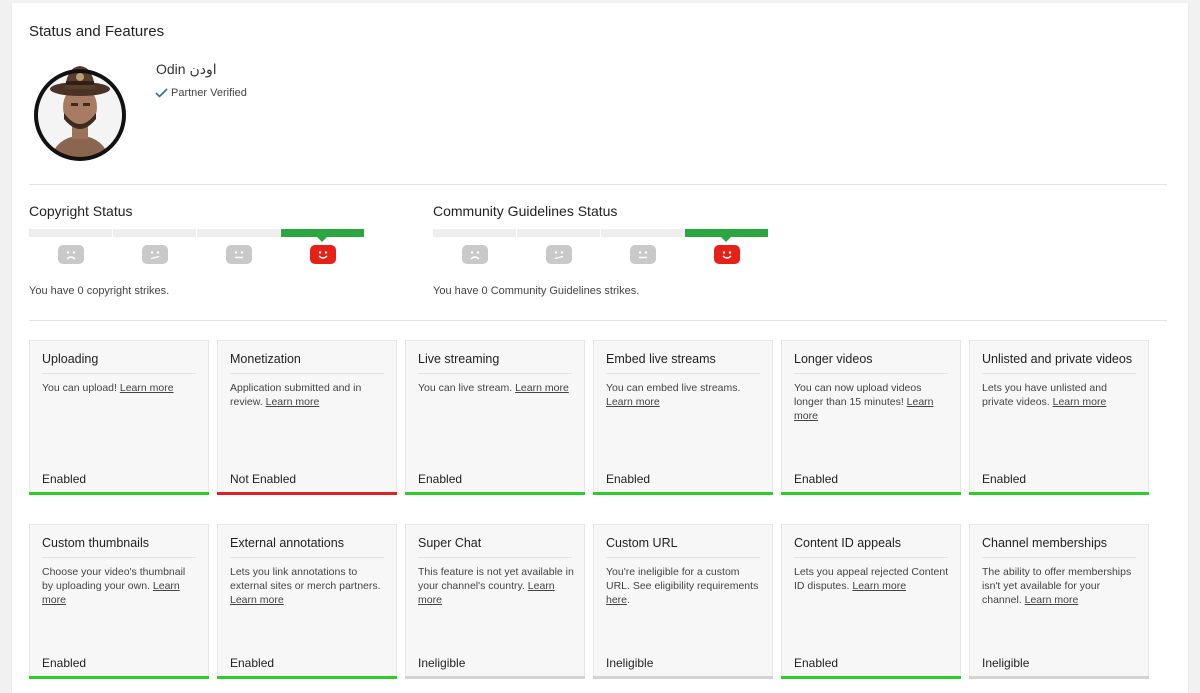 The width and height of the screenshot is (1200, 693). Describe the element at coordinates (450, 543) in the screenshot. I see `feature-title: Super Chat` at that location.